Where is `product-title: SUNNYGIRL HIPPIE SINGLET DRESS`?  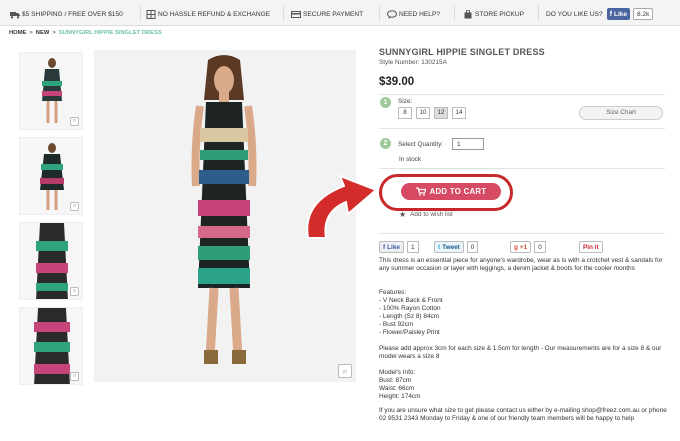 product-title: SUNNYGIRL HIPPIE SINGLET DRESS is located at coordinates (462, 52).